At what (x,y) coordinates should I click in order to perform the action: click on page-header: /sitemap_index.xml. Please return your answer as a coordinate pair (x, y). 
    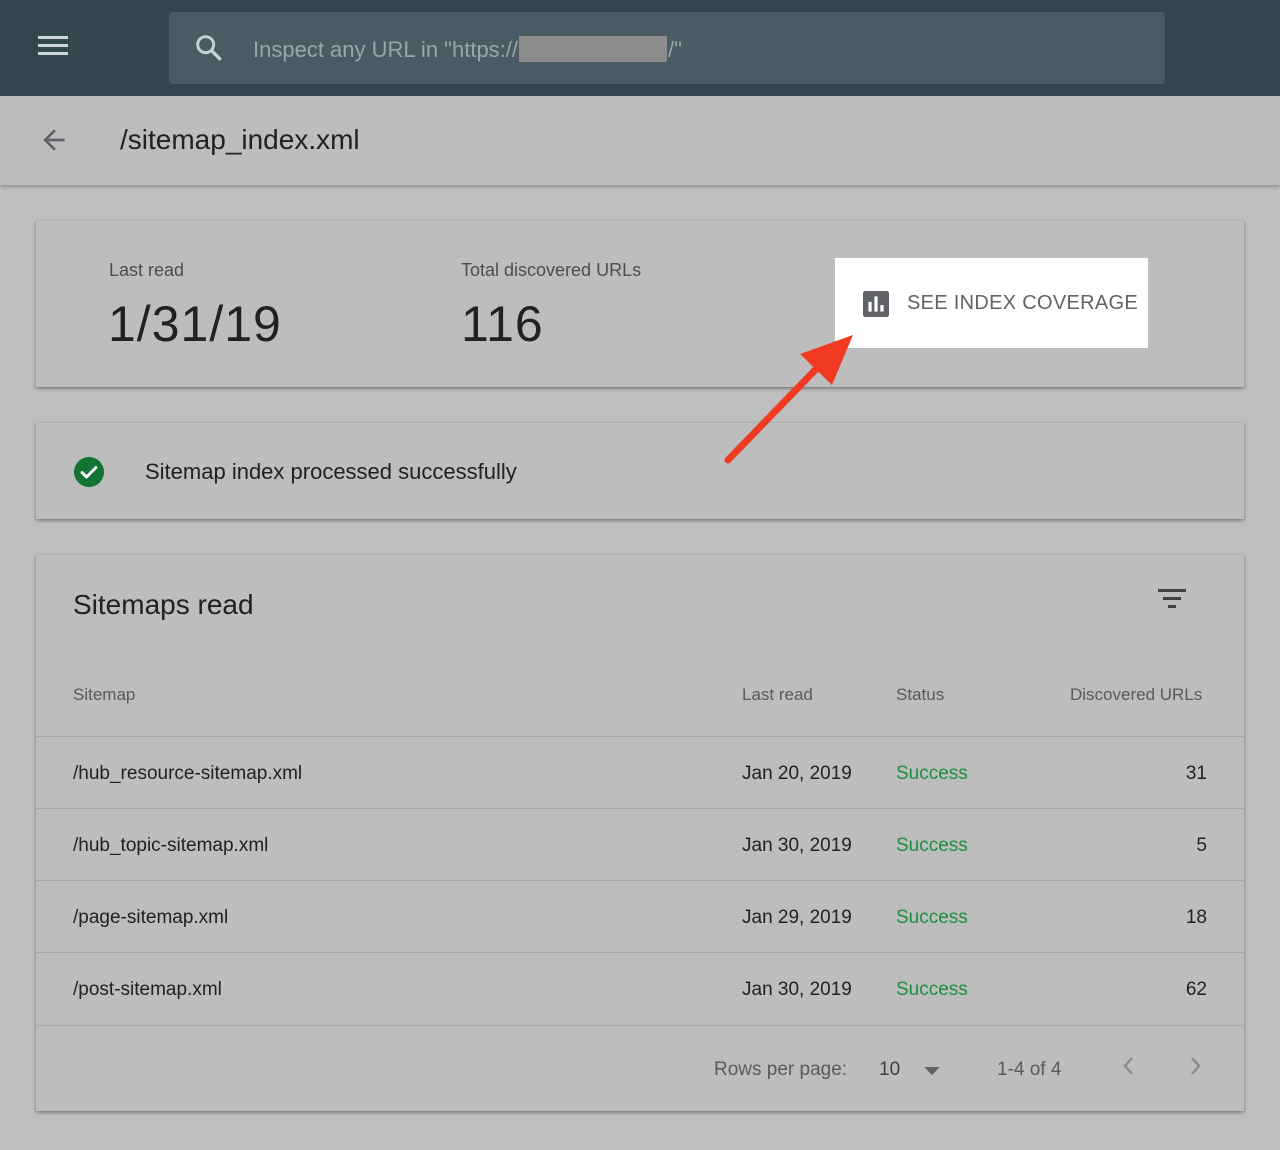
    Looking at the image, I should click on (640, 140).